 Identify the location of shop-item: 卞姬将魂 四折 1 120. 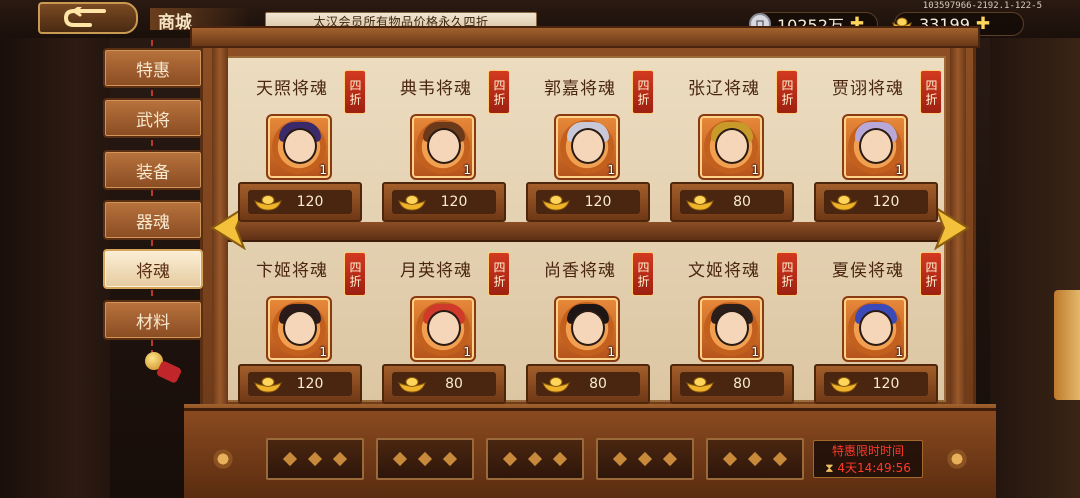
(302, 326).